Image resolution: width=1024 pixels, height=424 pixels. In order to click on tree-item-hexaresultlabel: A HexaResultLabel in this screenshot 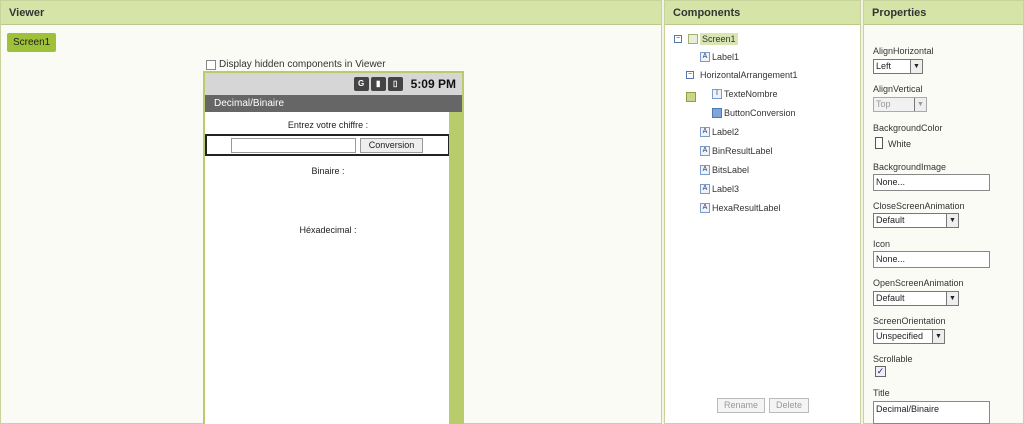, I will do `click(740, 208)`.